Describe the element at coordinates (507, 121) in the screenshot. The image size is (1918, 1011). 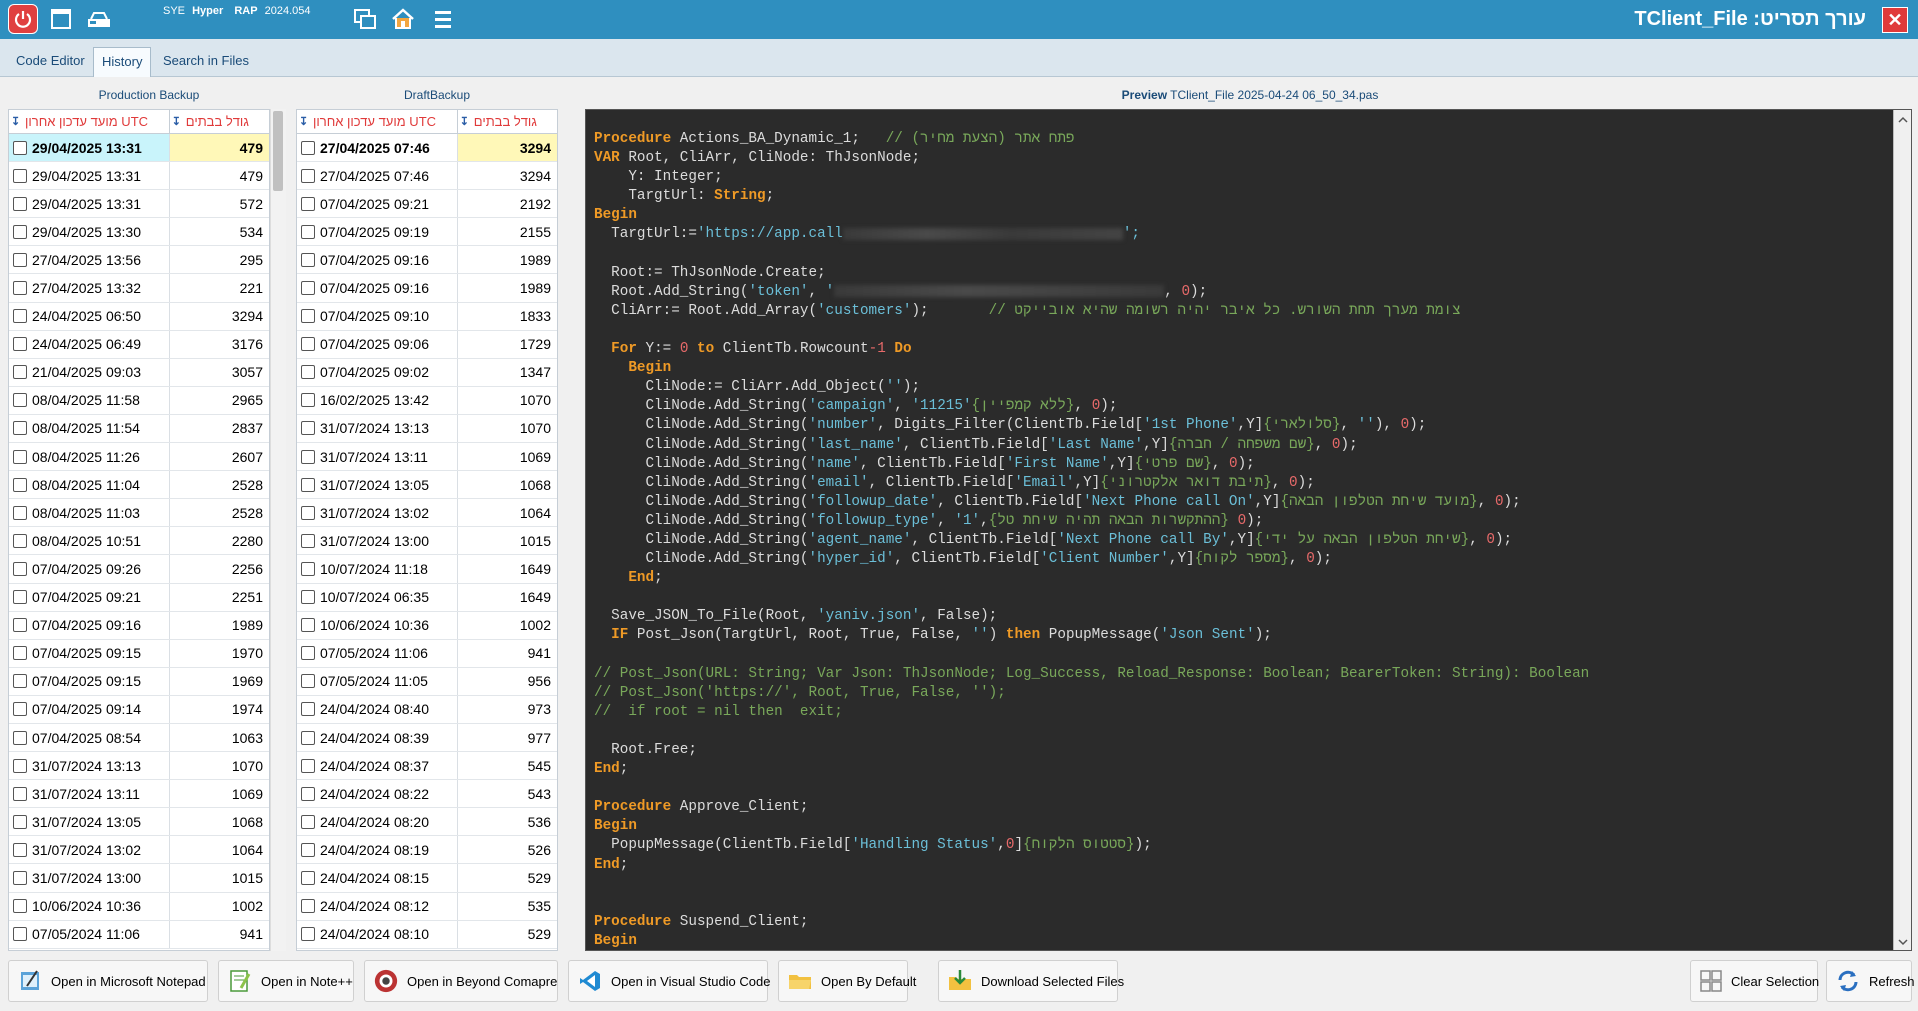
I see `draft-col-size: ↧ גודל בבתים` at that location.